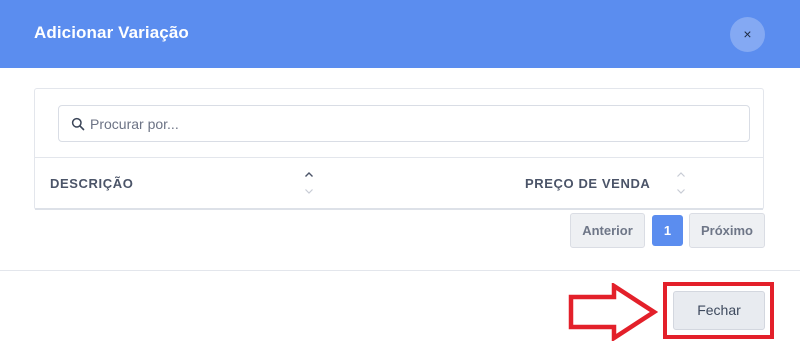 This screenshot has width=800, height=349. I want to click on modal-title: Adicionar Variação, so click(111, 32).